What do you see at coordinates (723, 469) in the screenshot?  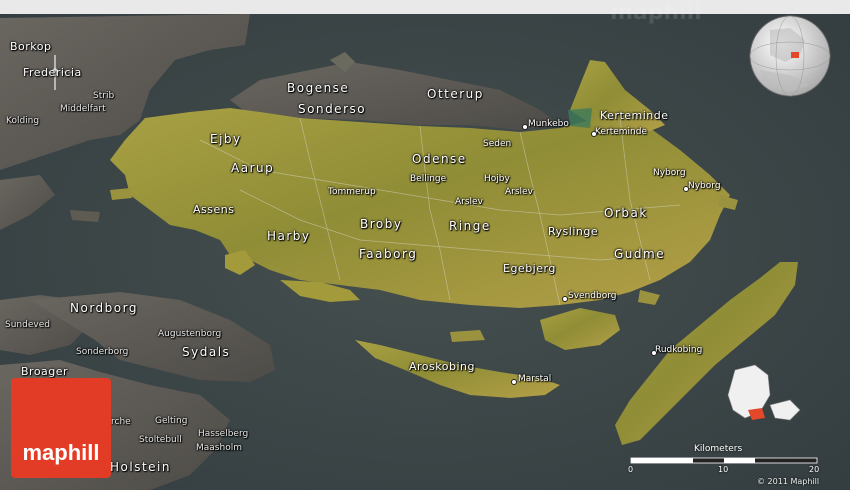 I see `scale-tick-10: 10` at bounding box center [723, 469].